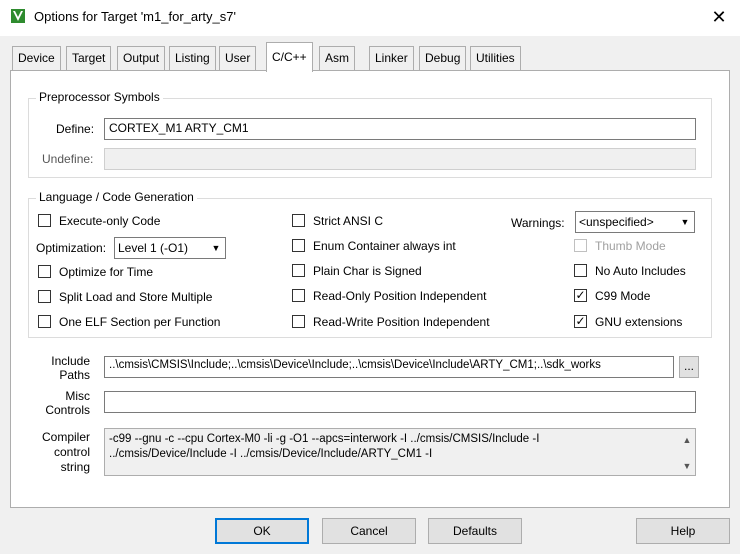 This screenshot has width=740, height=554. What do you see at coordinates (67, 410) in the screenshot?
I see `misc-label-line2: Controls` at bounding box center [67, 410].